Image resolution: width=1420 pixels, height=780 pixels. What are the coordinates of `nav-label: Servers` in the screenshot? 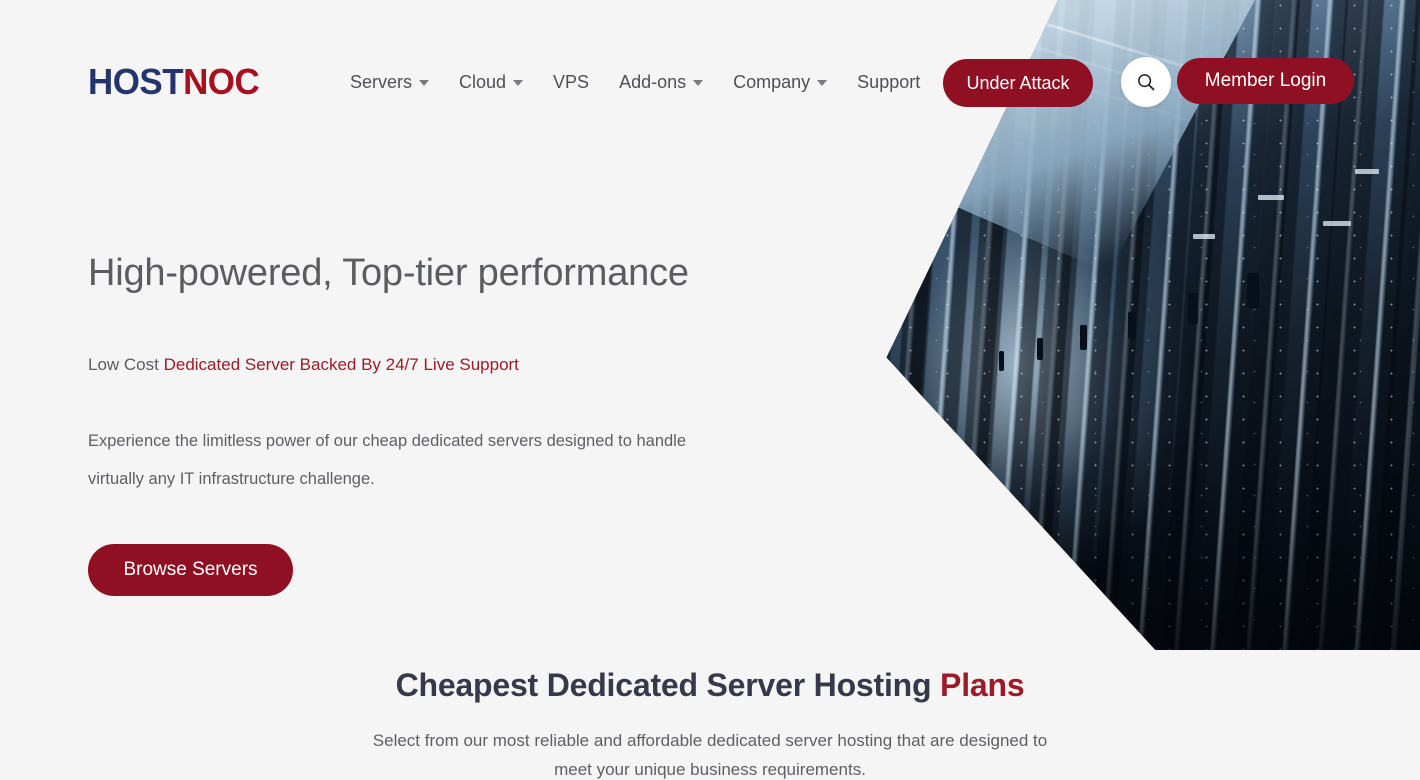 It's located at (381, 82).